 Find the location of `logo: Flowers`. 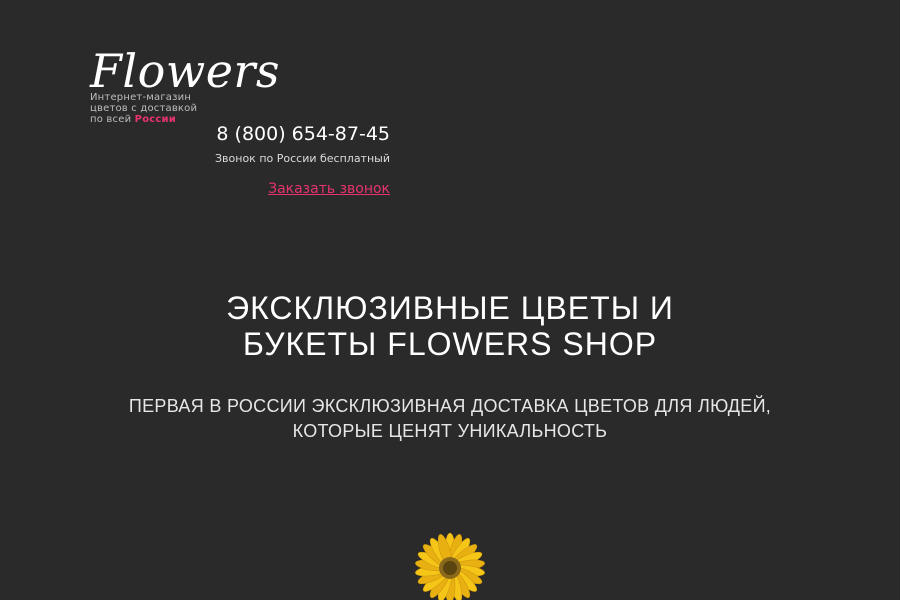

logo: Flowers is located at coordinates (185, 71).